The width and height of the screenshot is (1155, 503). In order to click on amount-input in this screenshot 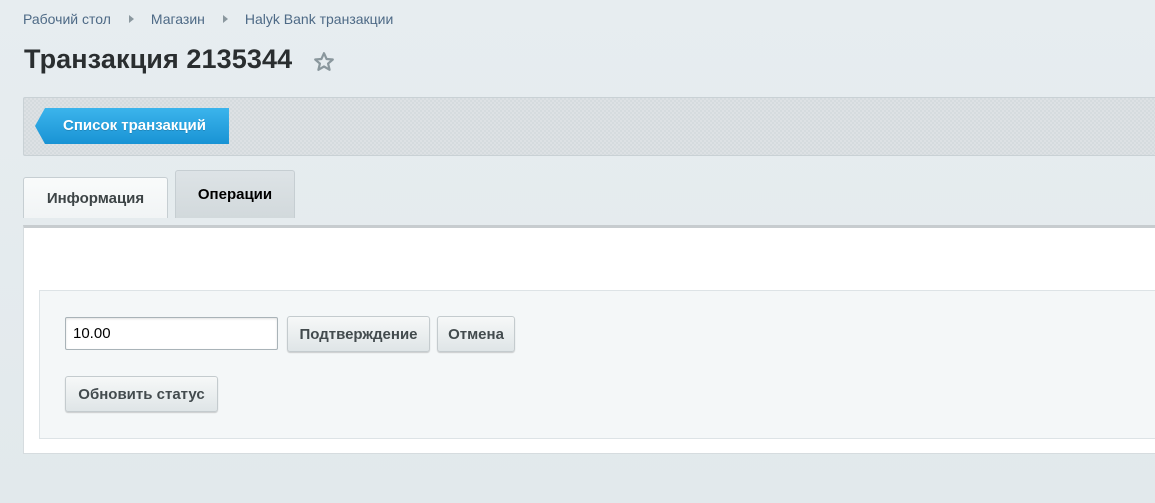, I will do `click(171, 333)`.